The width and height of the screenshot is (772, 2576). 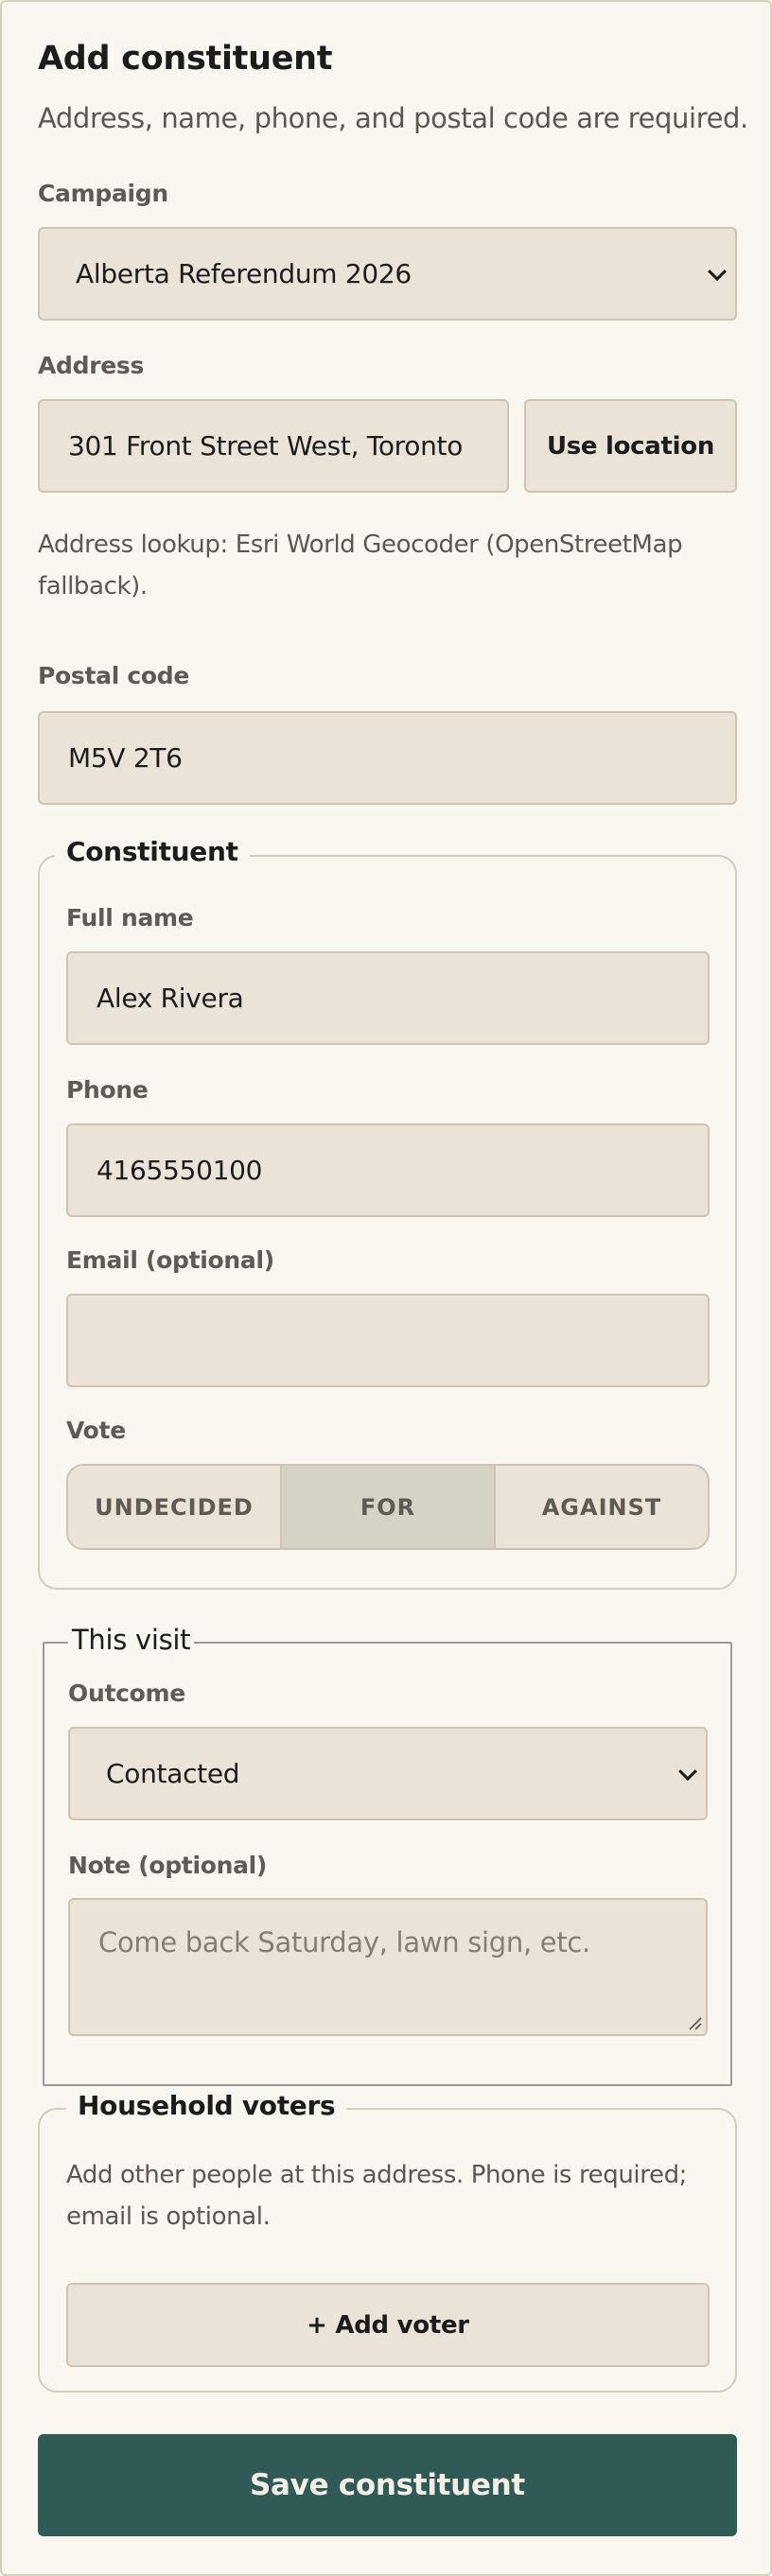 What do you see at coordinates (185, 59) in the screenshot?
I see `form-title: Add constituent` at bounding box center [185, 59].